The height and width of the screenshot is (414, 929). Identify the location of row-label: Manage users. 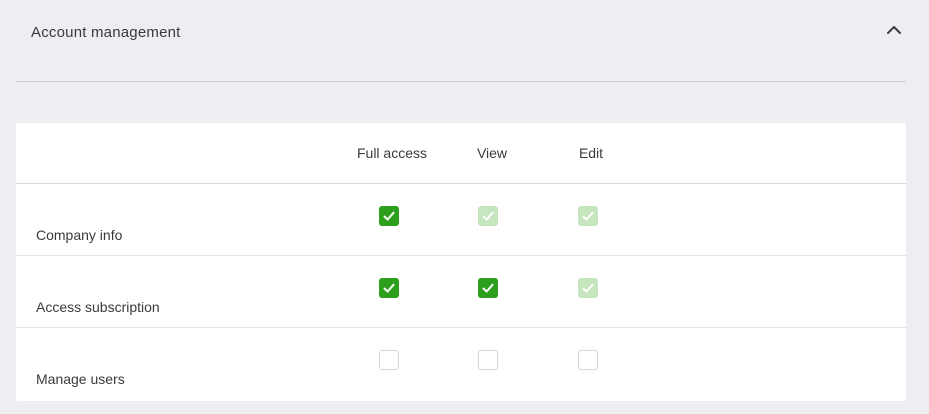
(80, 379).